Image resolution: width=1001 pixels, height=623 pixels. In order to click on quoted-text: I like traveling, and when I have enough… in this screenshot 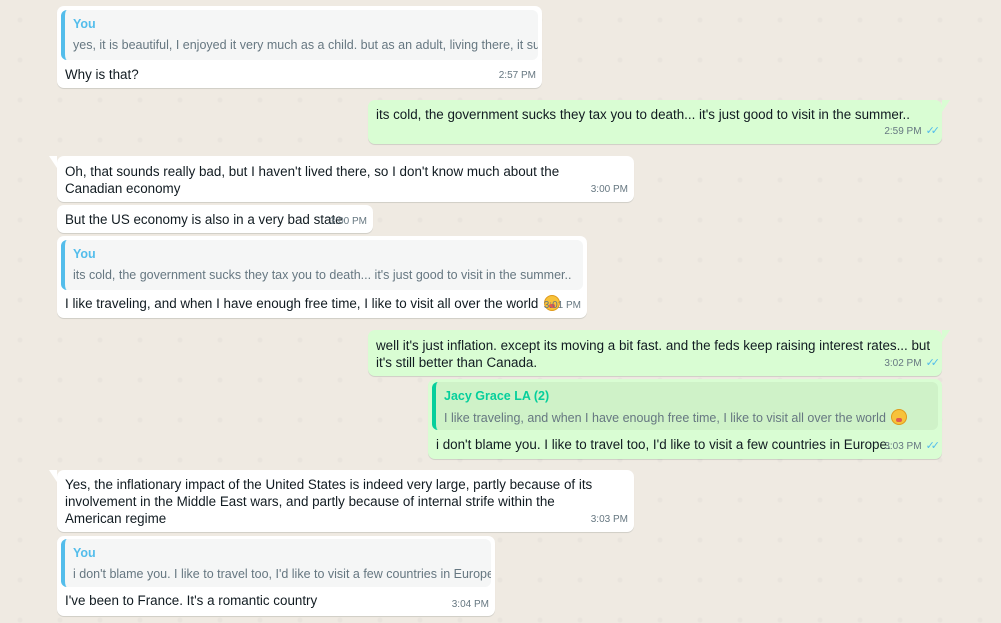, I will do `click(676, 418)`.